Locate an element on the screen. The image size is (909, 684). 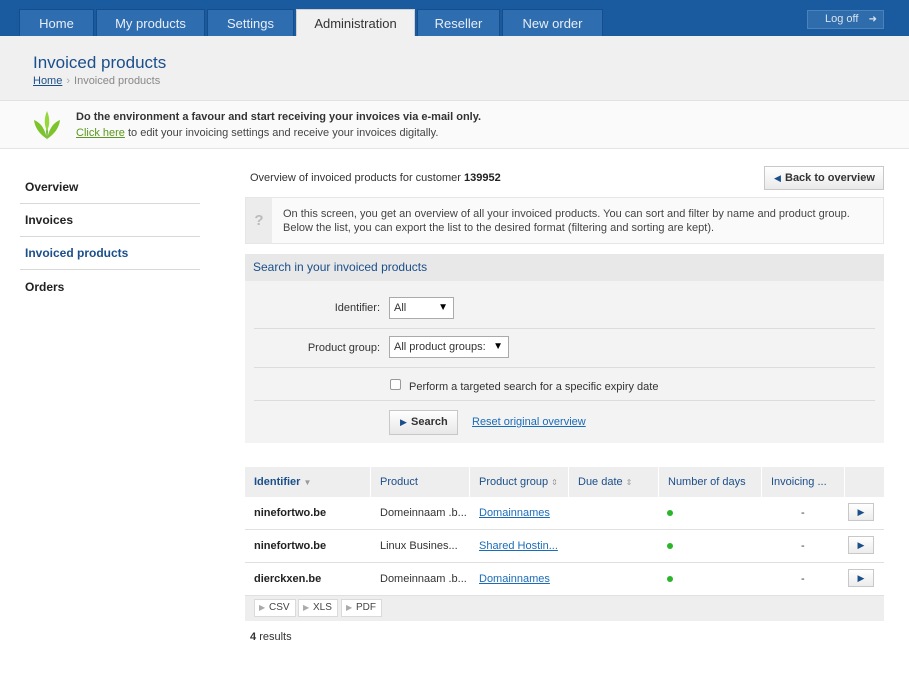
eco-click-here-link: Click here is located at coordinates (100, 133).